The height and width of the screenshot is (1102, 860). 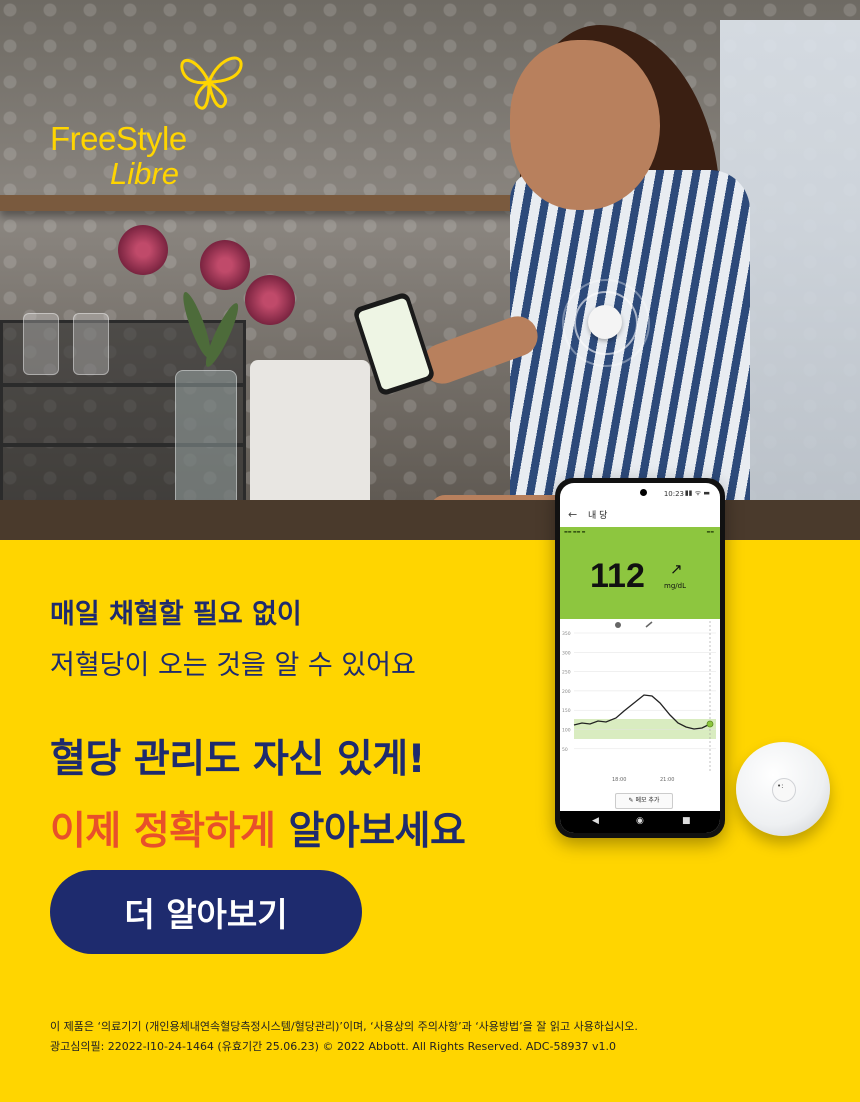 I want to click on sensor-center, so click(x=784, y=790).